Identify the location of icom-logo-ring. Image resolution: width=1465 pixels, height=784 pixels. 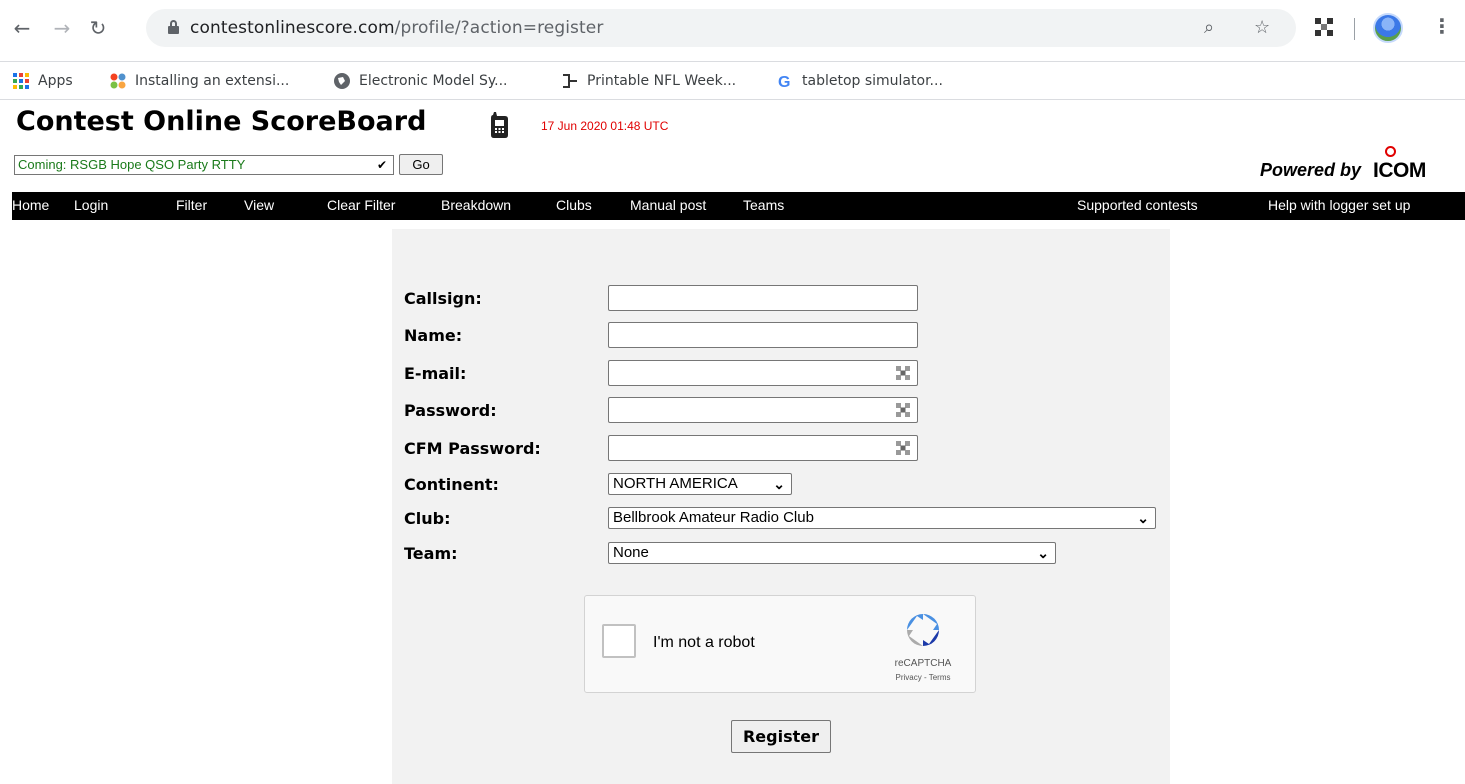
(1390, 151).